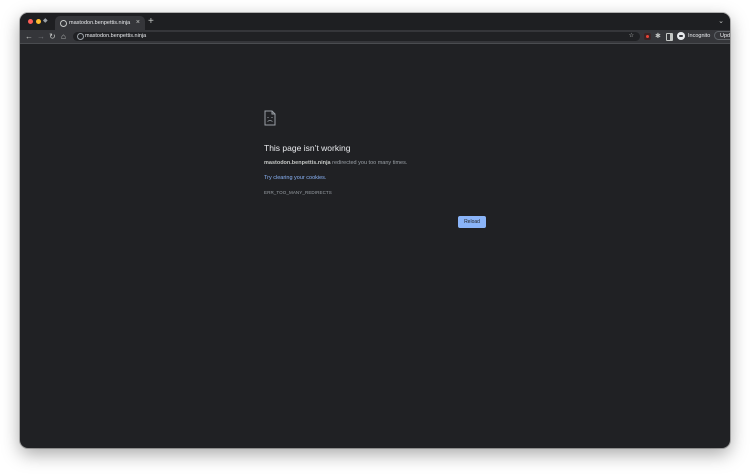  I want to click on side-panel-icon, so click(669, 37).